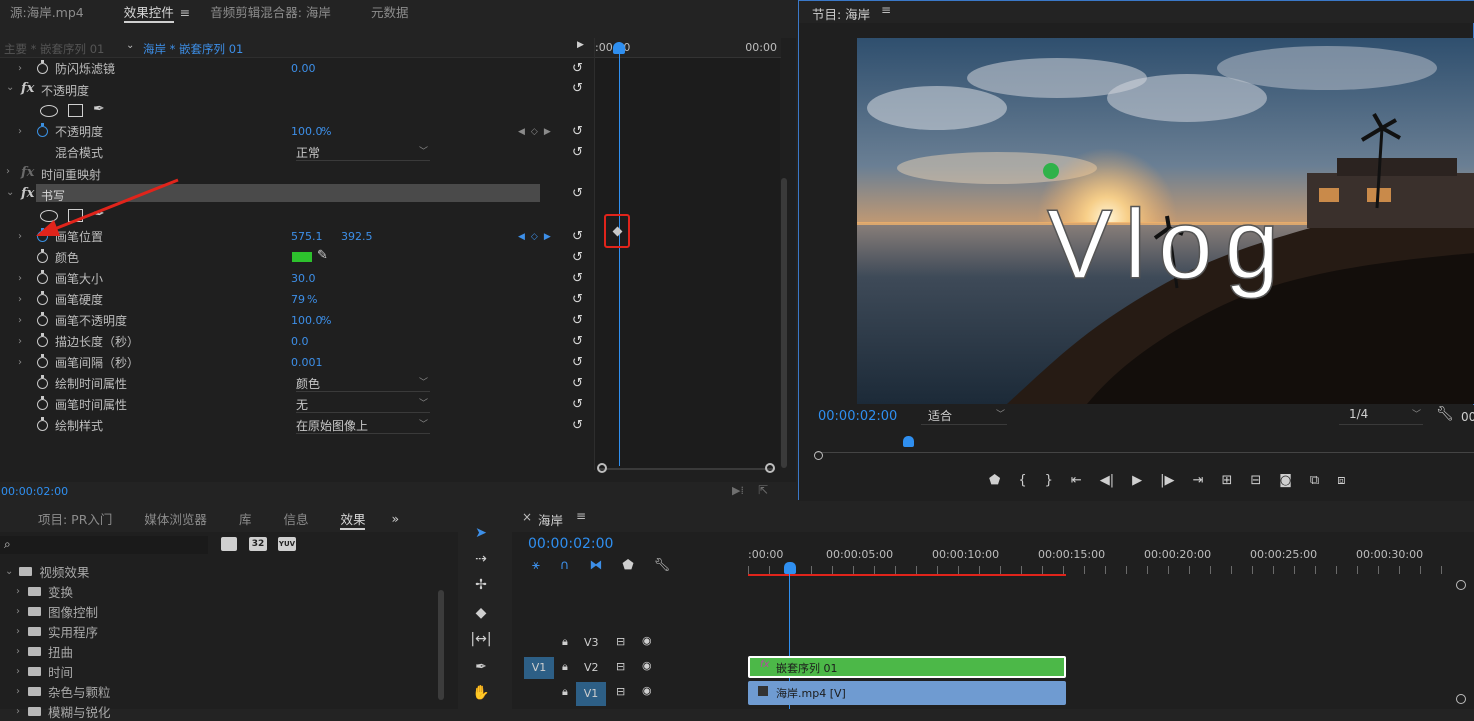 The width and height of the screenshot is (1474, 721). I want to click on step-back-icon: ◀︎|, so click(1107, 483).